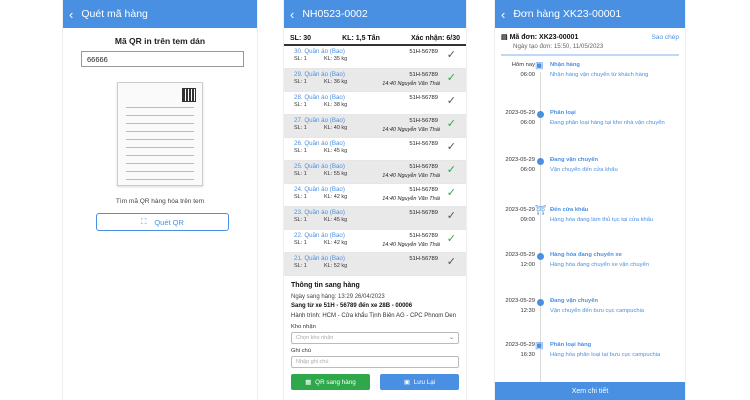 This screenshot has width=750, height=400. I want to click on event-time: 12:00, so click(527, 265).